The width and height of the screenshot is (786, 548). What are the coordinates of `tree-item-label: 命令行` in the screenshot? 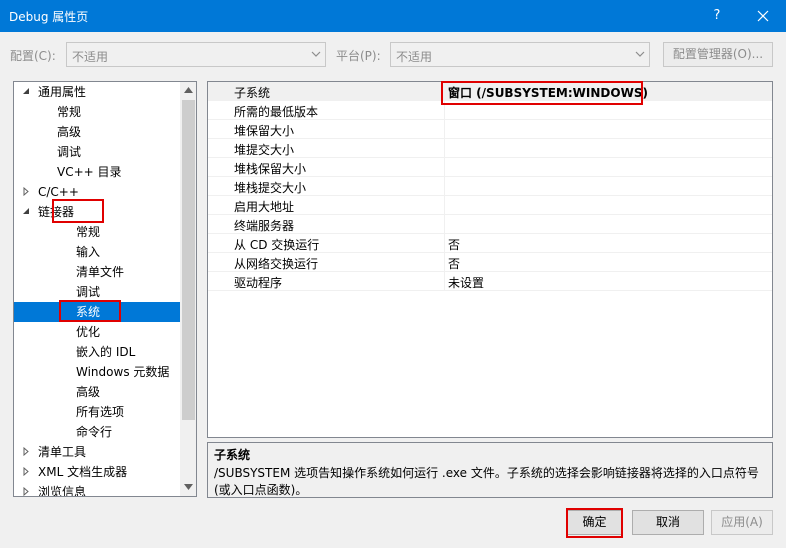 It's located at (94, 432).